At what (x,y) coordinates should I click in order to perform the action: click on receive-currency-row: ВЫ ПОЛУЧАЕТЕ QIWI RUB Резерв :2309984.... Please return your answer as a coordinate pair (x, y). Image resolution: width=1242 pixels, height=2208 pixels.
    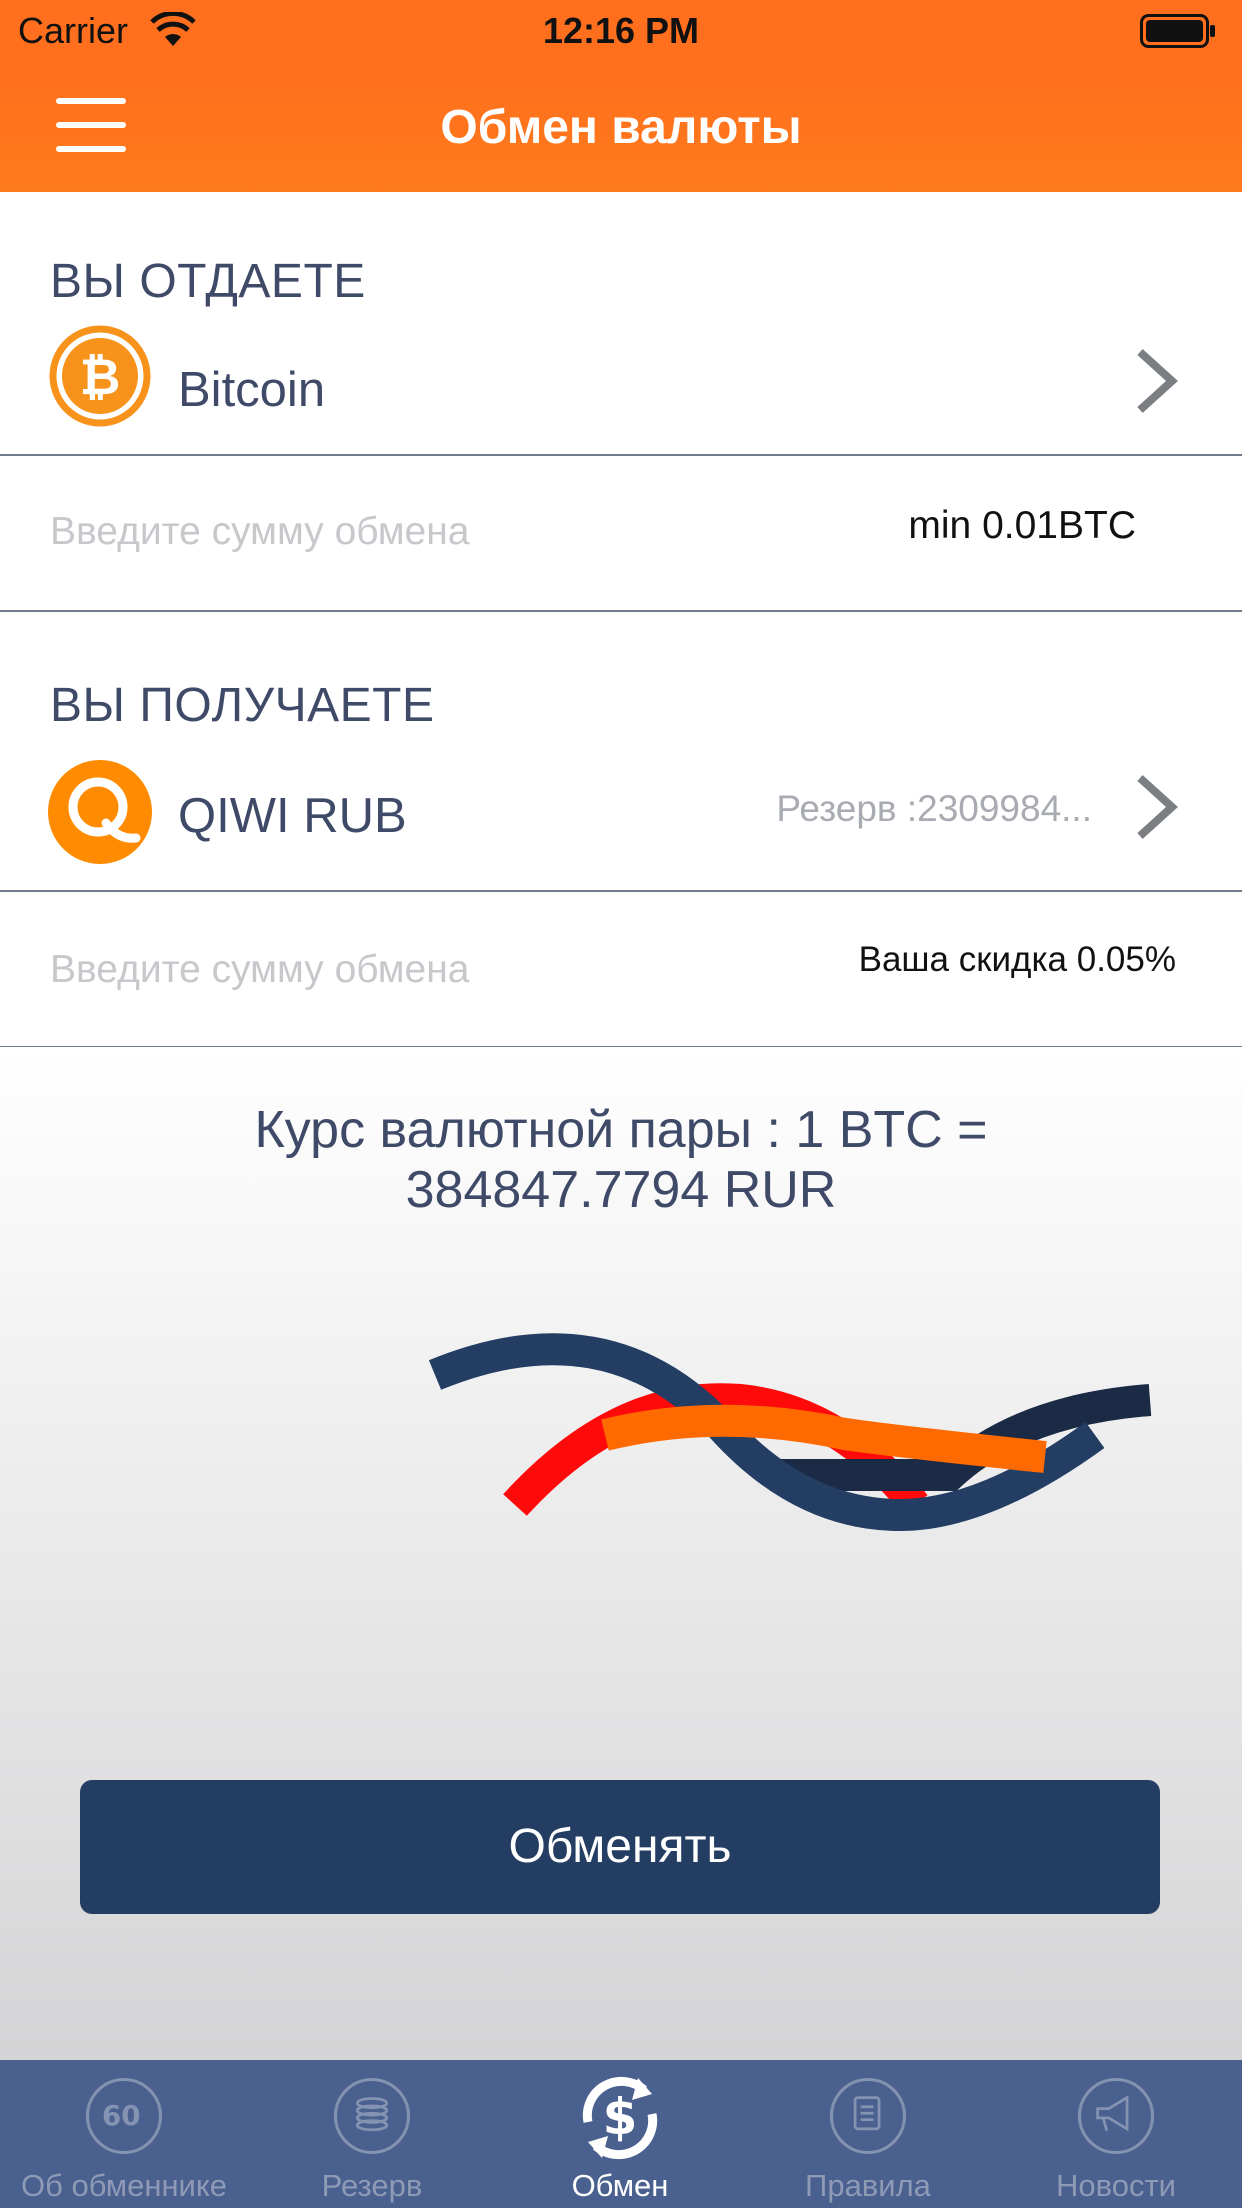
    Looking at the image, I should click on (621, 751).